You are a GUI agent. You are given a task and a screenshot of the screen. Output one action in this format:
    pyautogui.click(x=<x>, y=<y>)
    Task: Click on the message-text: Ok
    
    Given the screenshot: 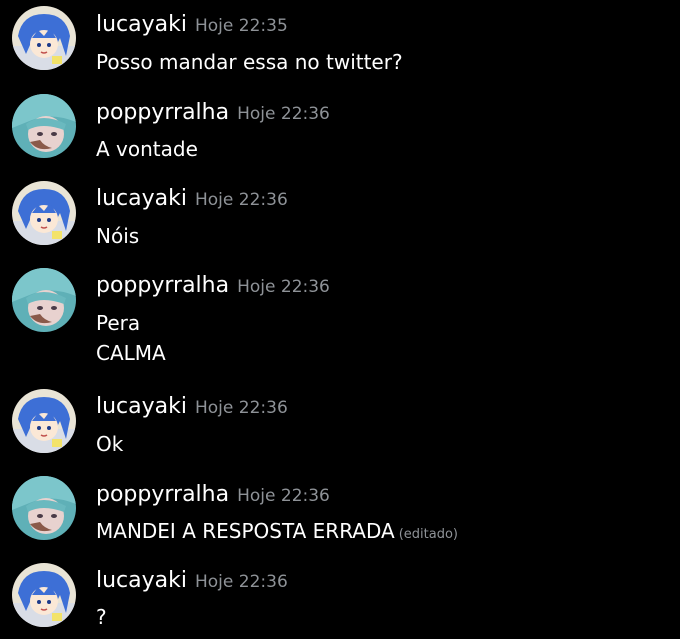 What is the action you would take?
    pyautogui.click(x=110, y=444)
    